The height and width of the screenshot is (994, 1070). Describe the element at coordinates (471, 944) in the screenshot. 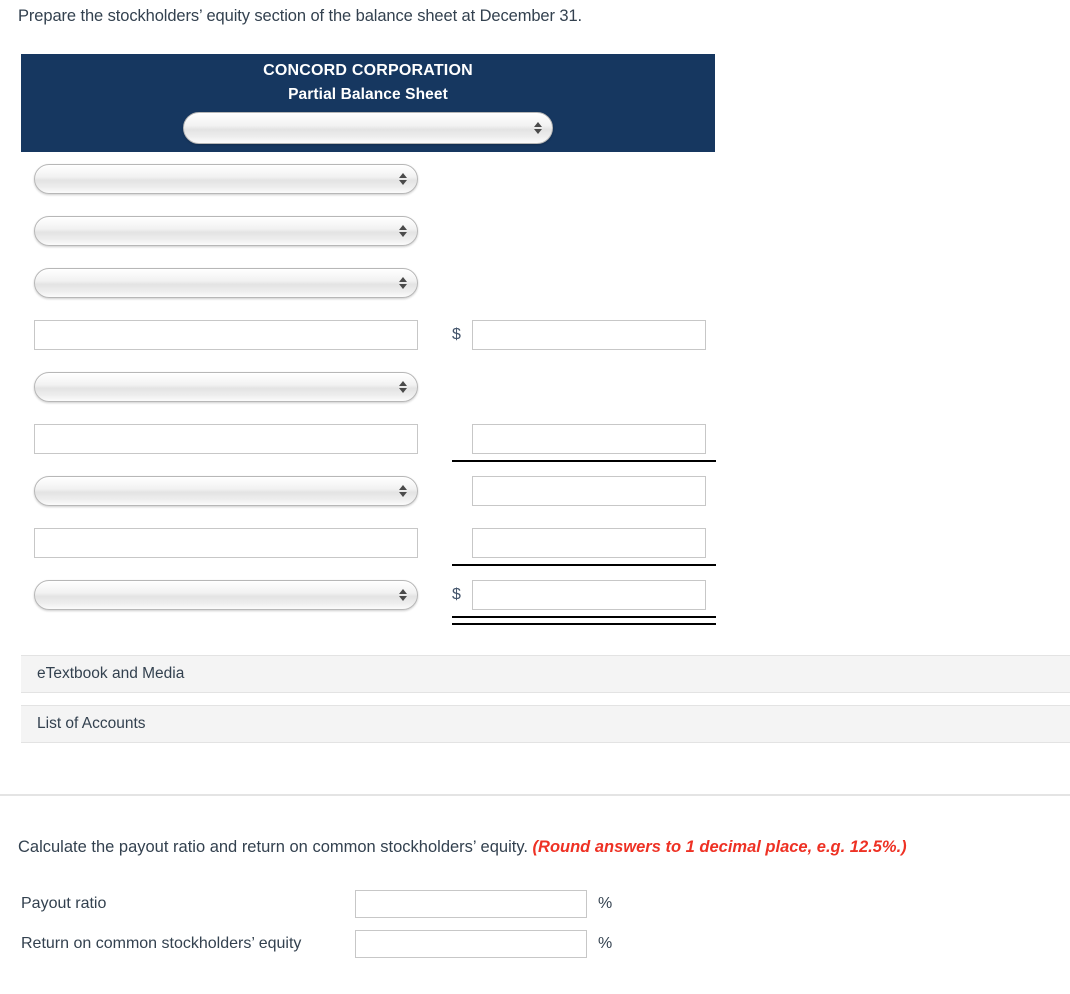

I see `return-on-equity-input` at that location.